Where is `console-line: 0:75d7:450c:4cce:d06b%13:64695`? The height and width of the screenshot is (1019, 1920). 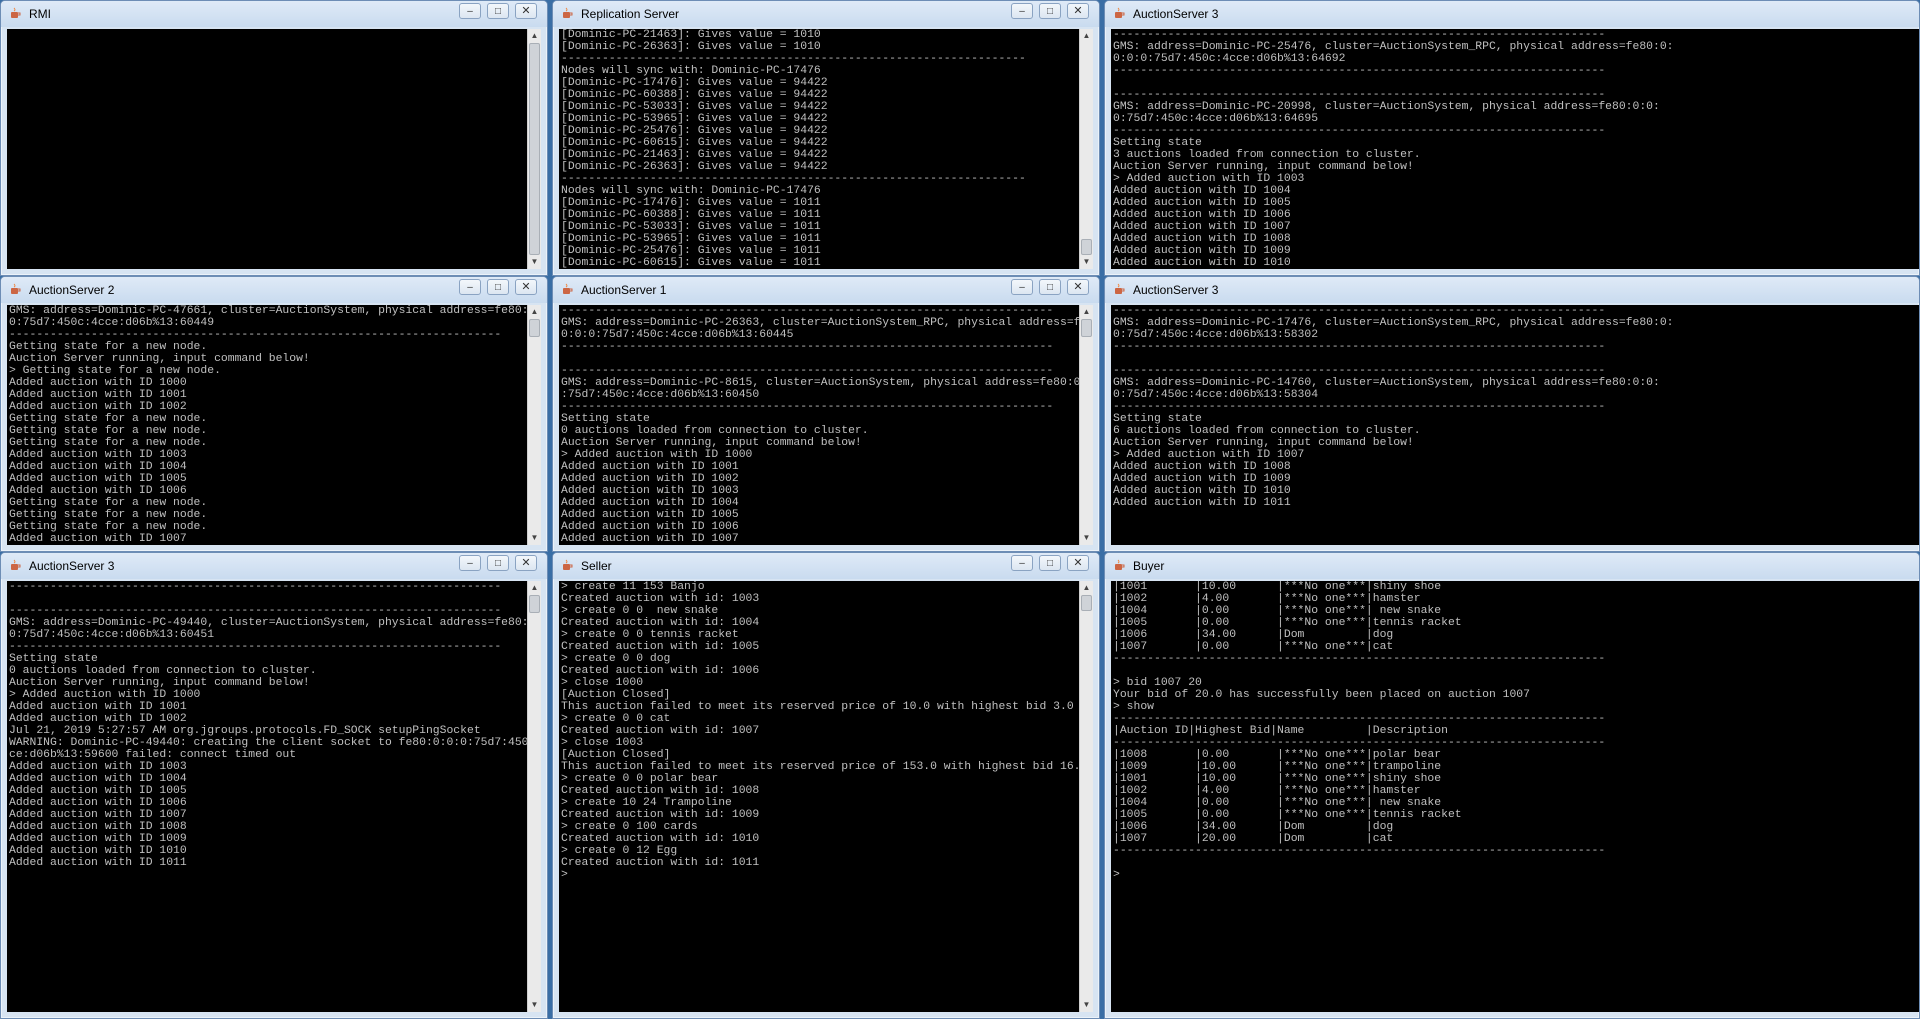 console-line: 0:75d7:450c:4cce:d06b%13:64695 is located at coordinates (1216, 119).